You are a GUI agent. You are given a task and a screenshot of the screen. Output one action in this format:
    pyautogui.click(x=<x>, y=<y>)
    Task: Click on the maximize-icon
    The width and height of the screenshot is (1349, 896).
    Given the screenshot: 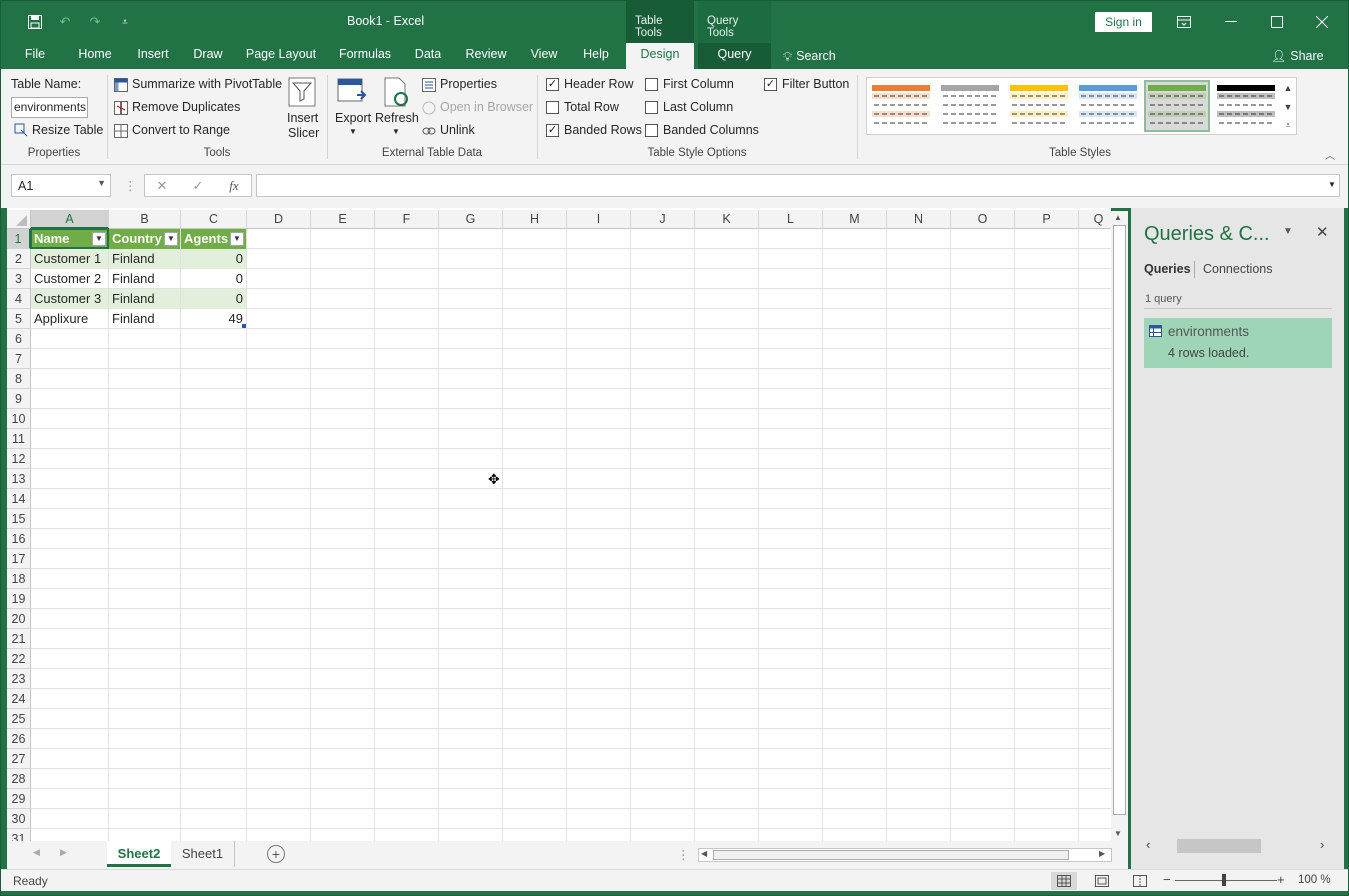 What is the action you would take?
    pyautogui.click(x=1277, y=22)
    